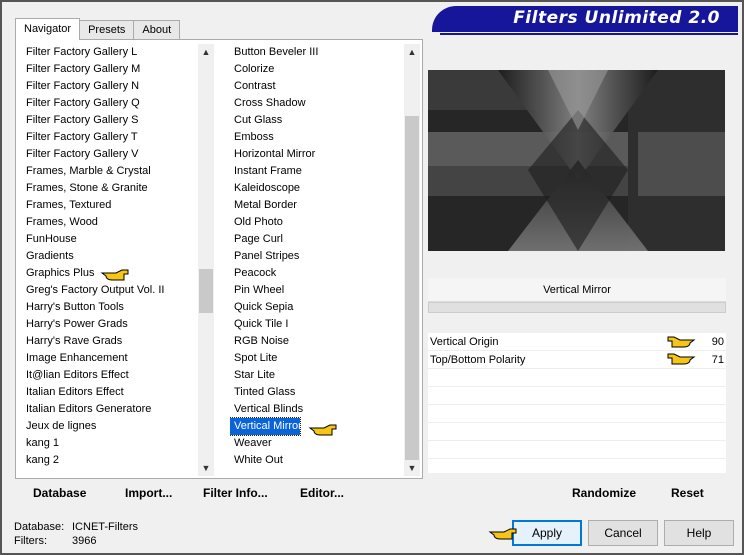 The width and height of the screenshot is (744, 555). Describe the element at coordinates (110, 256) in the screenshot. I see `list-item: Gradients` at that location.